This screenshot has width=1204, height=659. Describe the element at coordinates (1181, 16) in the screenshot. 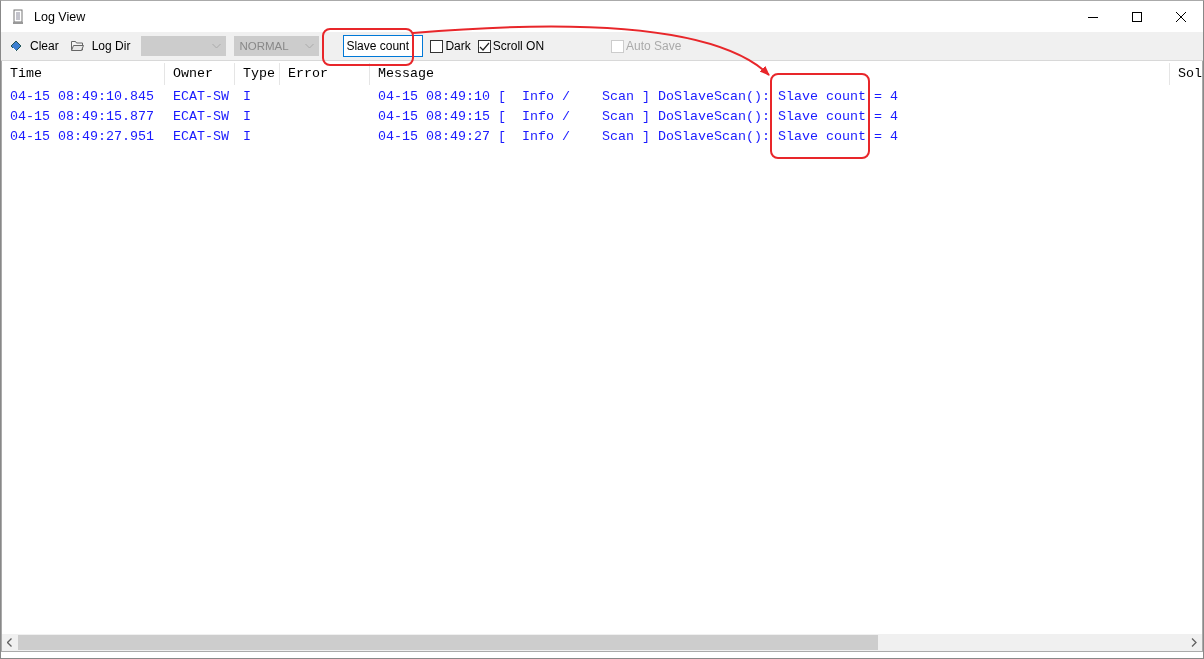

I see `close-icon` at that location.